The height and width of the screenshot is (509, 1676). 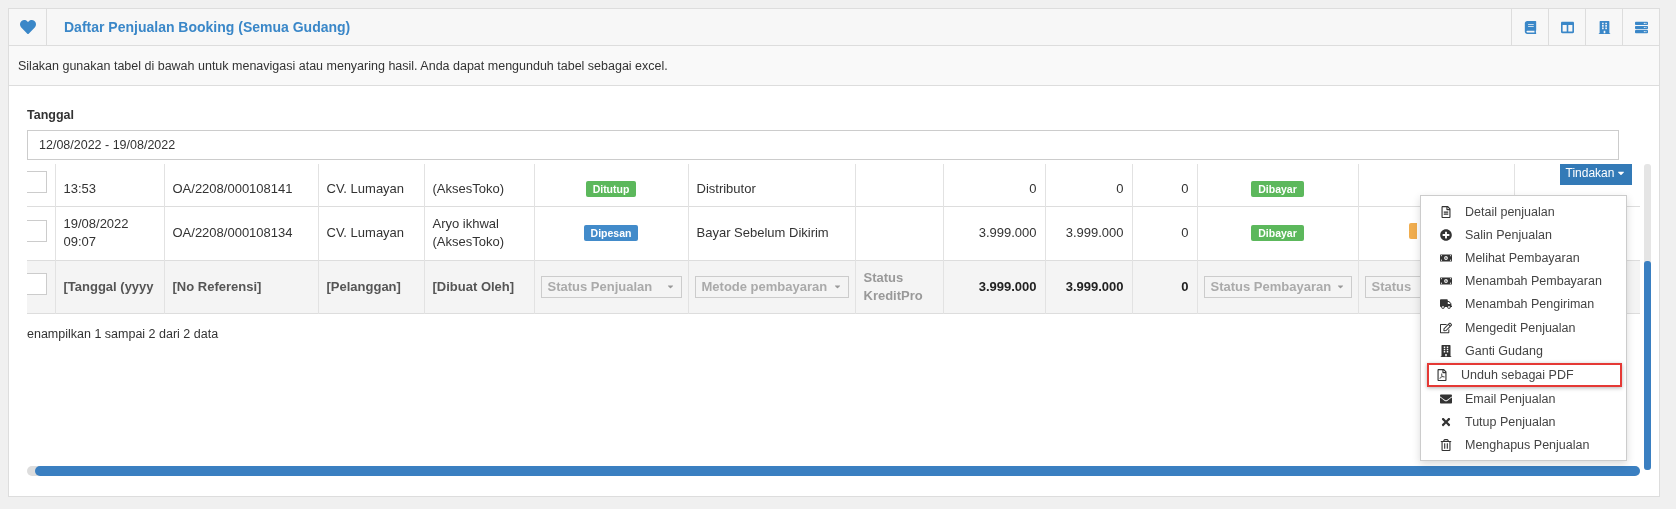 I want to click on date-range-field: 12/08/2022 - 19/08/2022, so click(x=823, y=145).